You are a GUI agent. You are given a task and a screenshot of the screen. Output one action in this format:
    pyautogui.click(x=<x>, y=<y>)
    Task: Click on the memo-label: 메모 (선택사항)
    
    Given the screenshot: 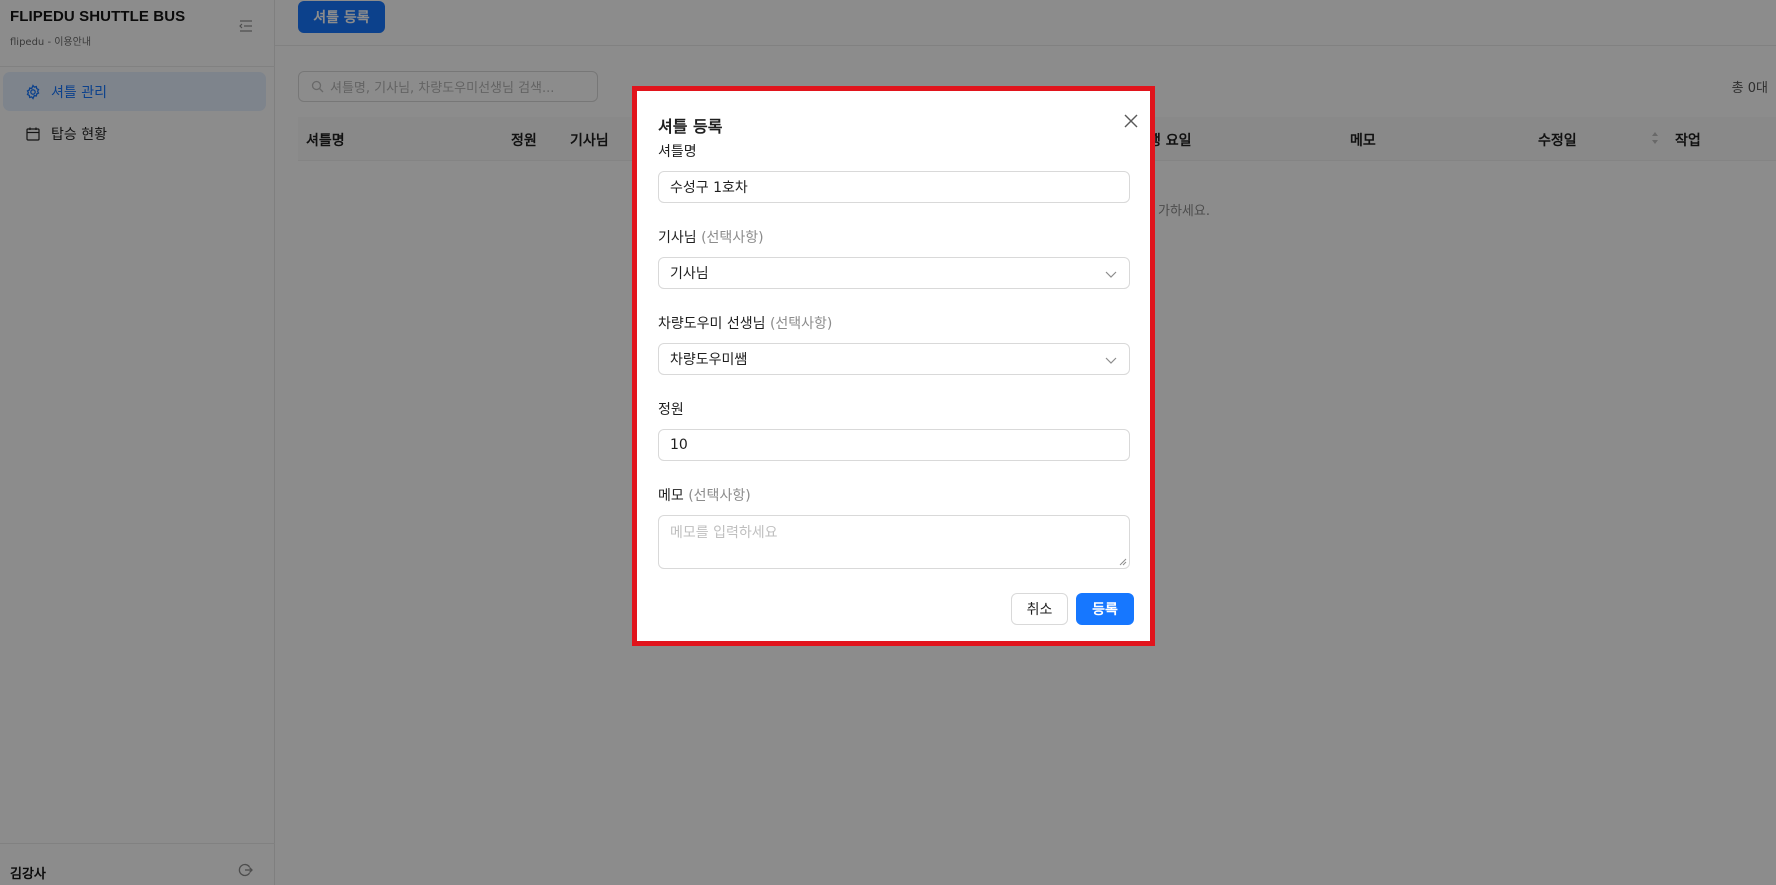 What is the action you would take?
    pyautogui.click(x=704, y=495)
    